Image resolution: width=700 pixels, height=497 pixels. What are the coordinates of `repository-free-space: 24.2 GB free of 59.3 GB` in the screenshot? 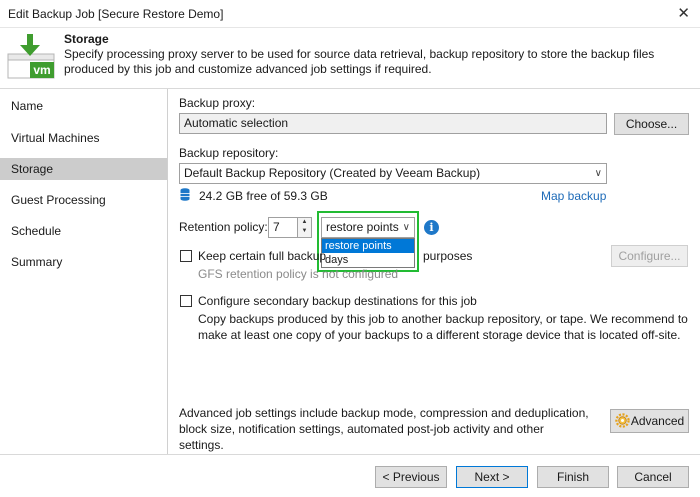 It's located at (263, 196).